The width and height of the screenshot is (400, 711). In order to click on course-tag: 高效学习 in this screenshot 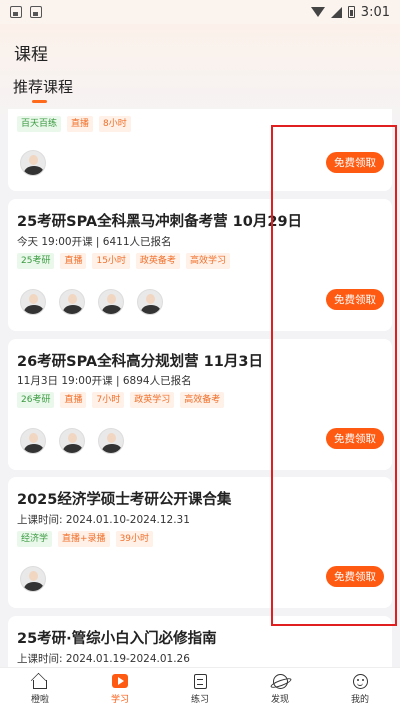, I will do `click(207, 261)`.